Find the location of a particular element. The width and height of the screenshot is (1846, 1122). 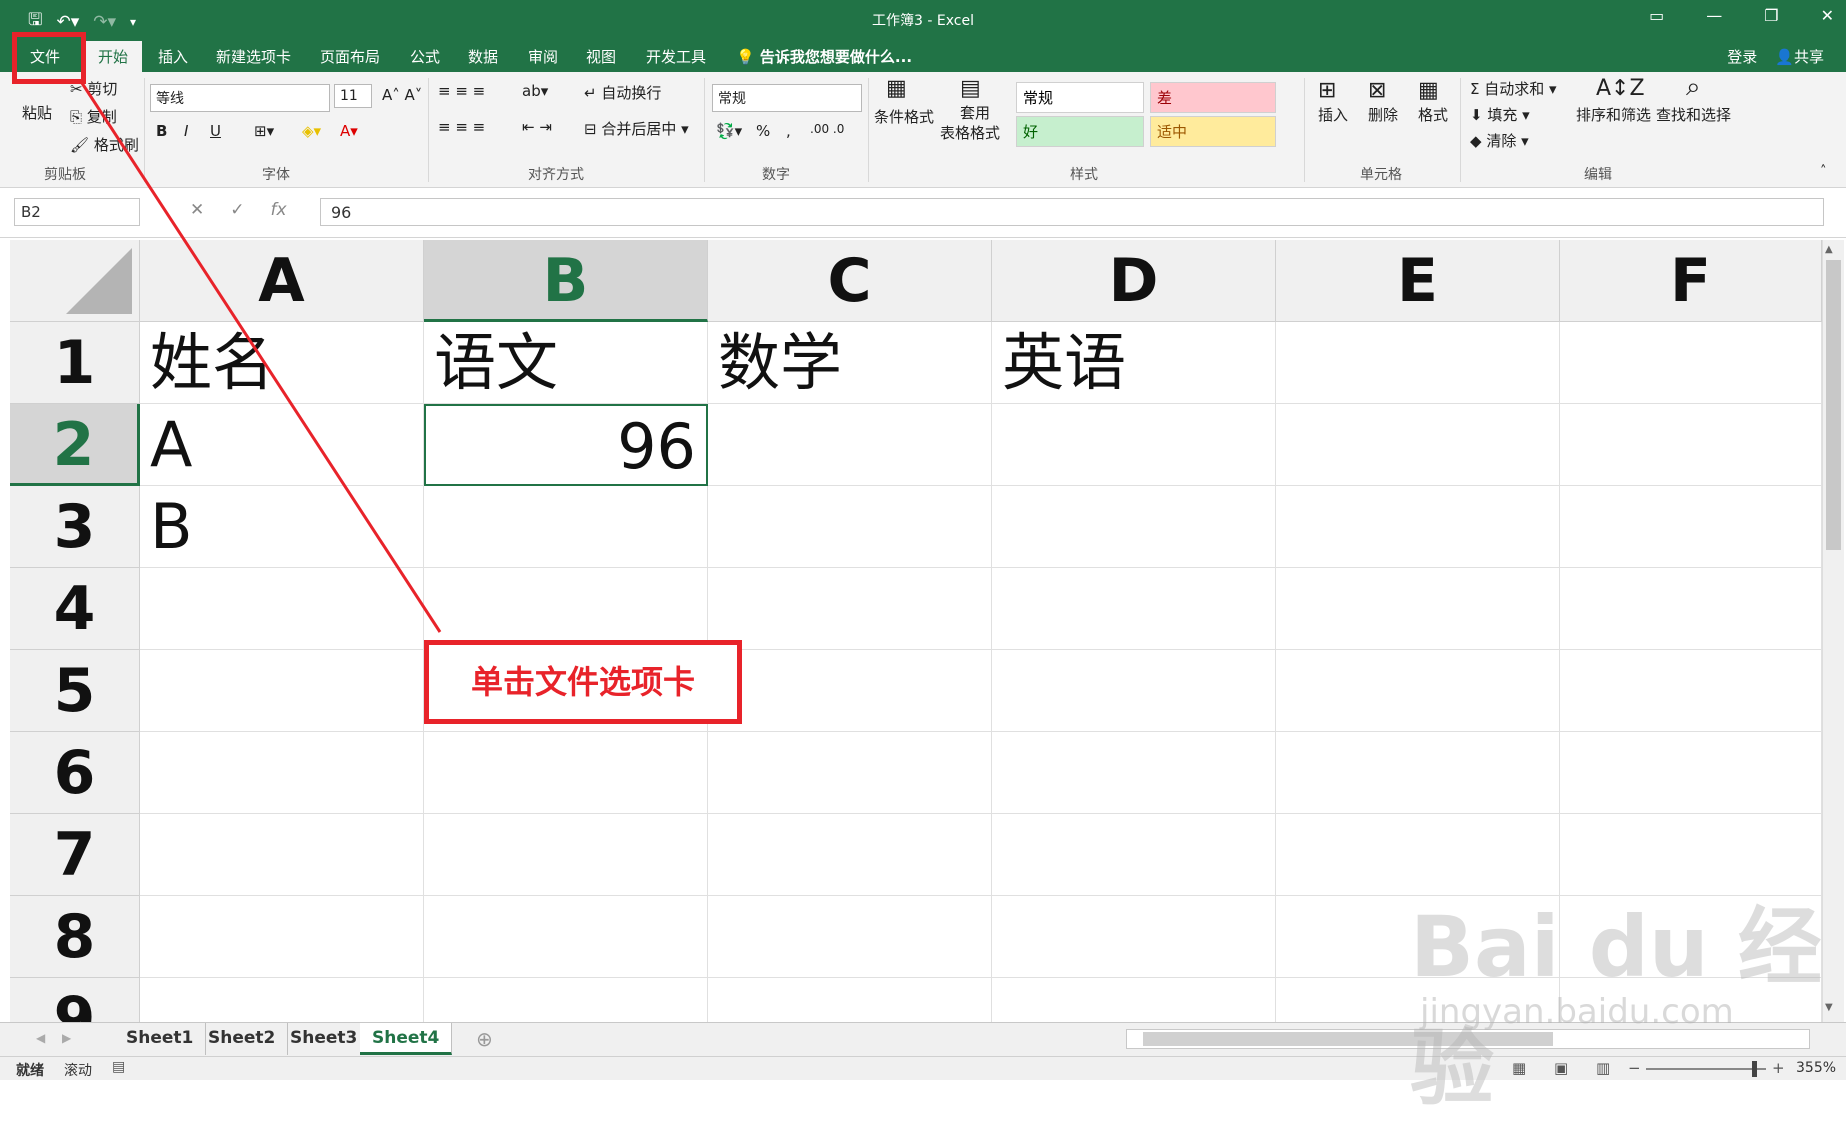

baidu-watermark-url: jingyan.baidu.com is located at coordinates (1577, 1012).